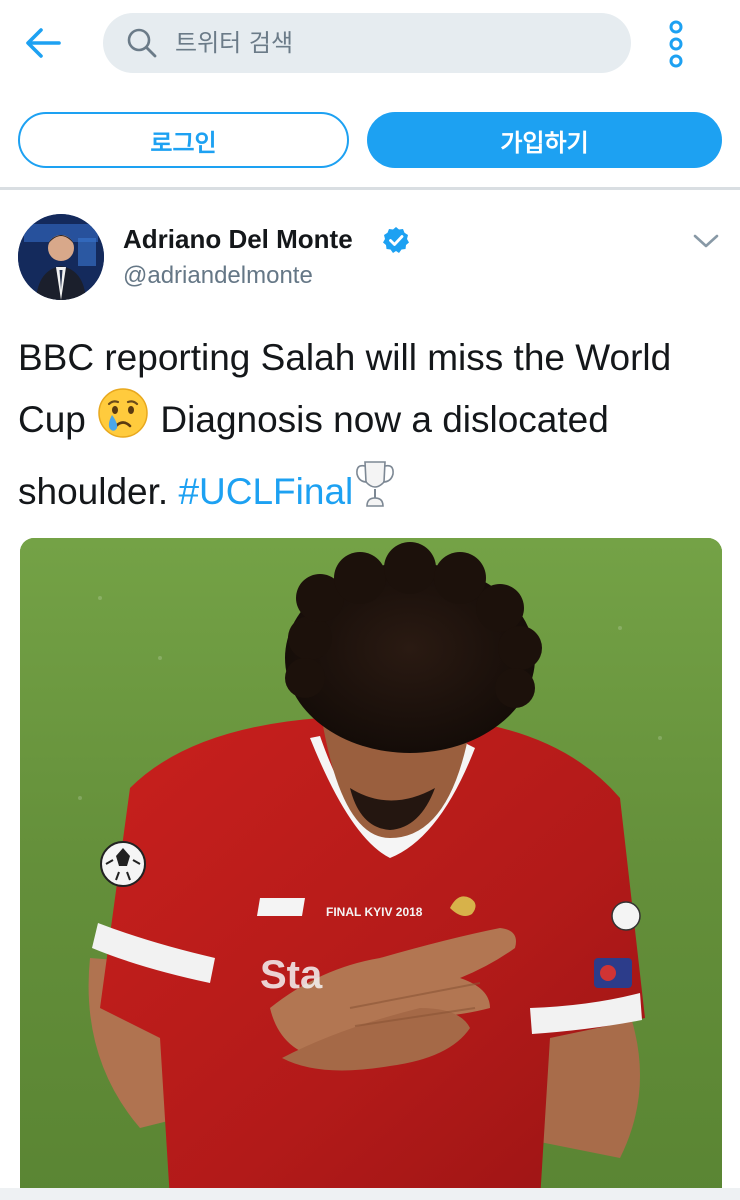 The width and height of the screenshot is (740, 1200). I want to click on header-divider, so click(370, 188).